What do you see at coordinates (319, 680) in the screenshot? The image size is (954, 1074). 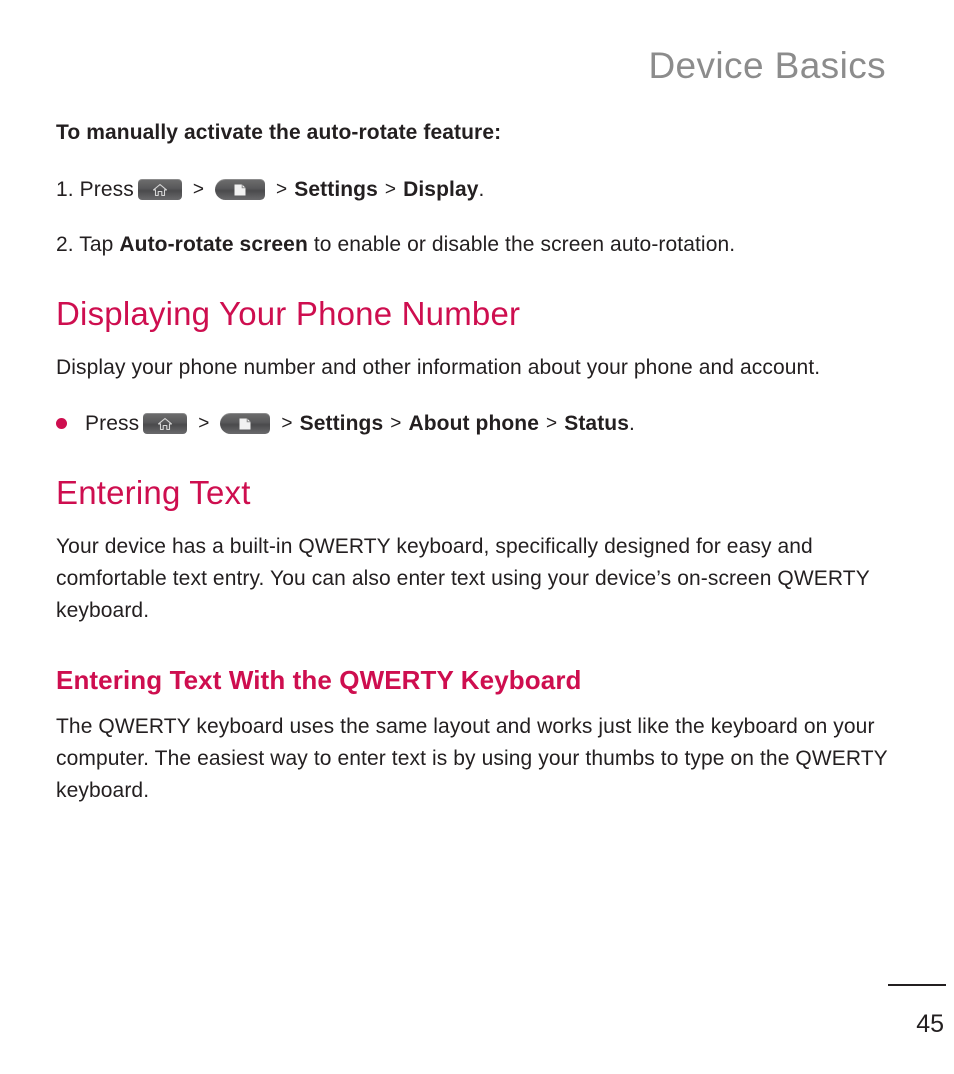 I see `subheading-entering-text-with-qwerty-keyboard: Entering Text With the QWERTY Keyboard` at bounding box center [319, 680].